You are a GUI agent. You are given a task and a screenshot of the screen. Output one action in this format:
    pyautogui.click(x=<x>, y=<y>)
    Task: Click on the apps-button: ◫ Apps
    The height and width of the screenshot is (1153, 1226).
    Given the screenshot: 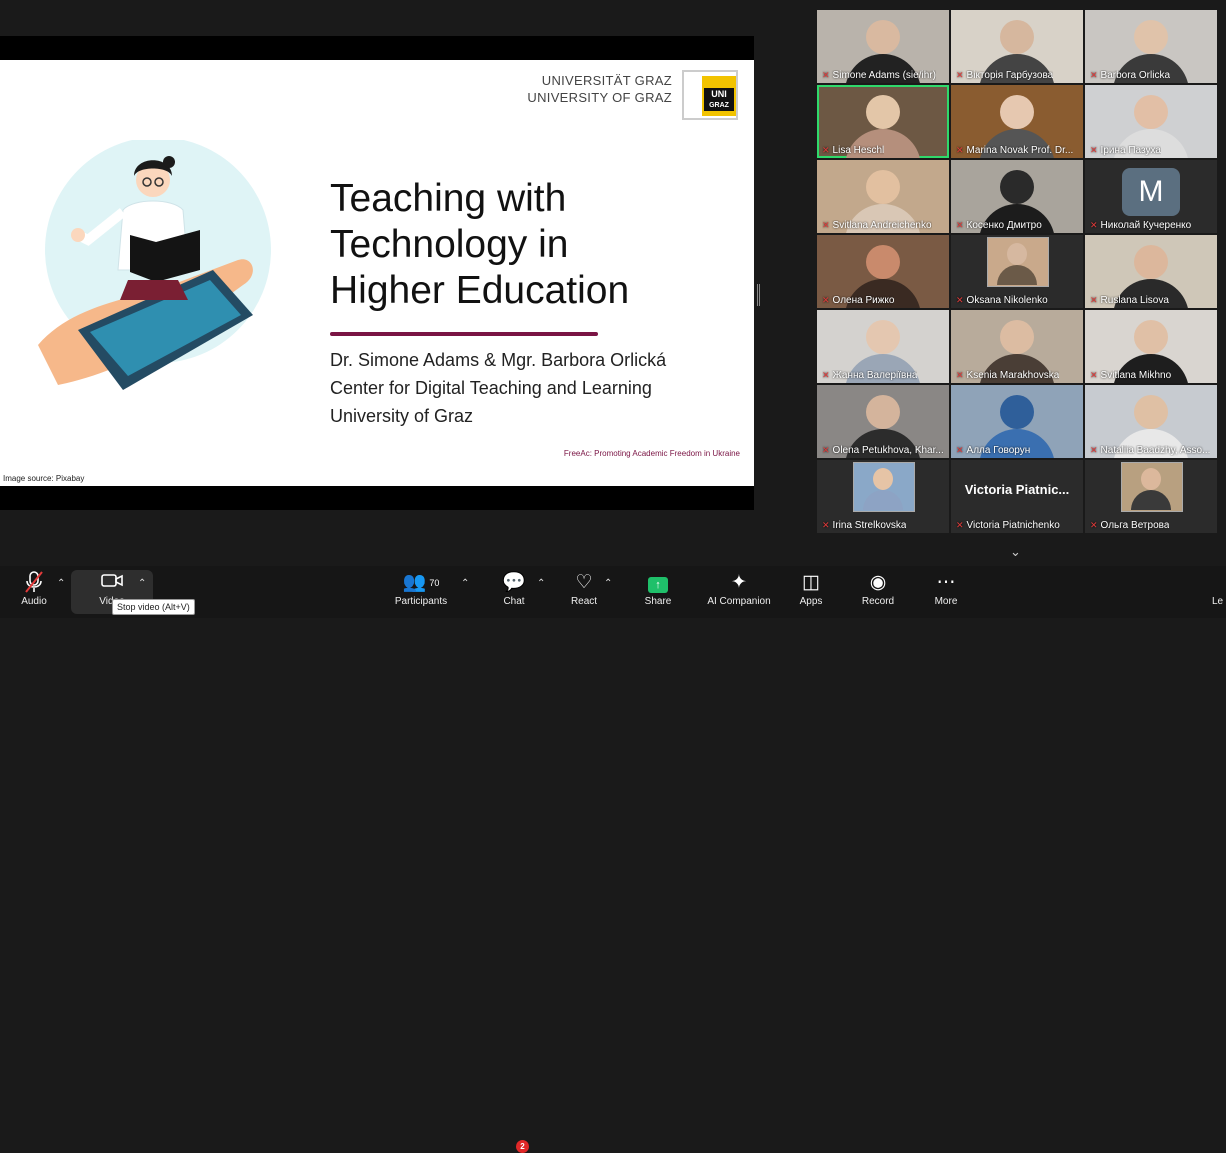 What is the action you would take?
    pyautogui.click(x=811, y=588)
    